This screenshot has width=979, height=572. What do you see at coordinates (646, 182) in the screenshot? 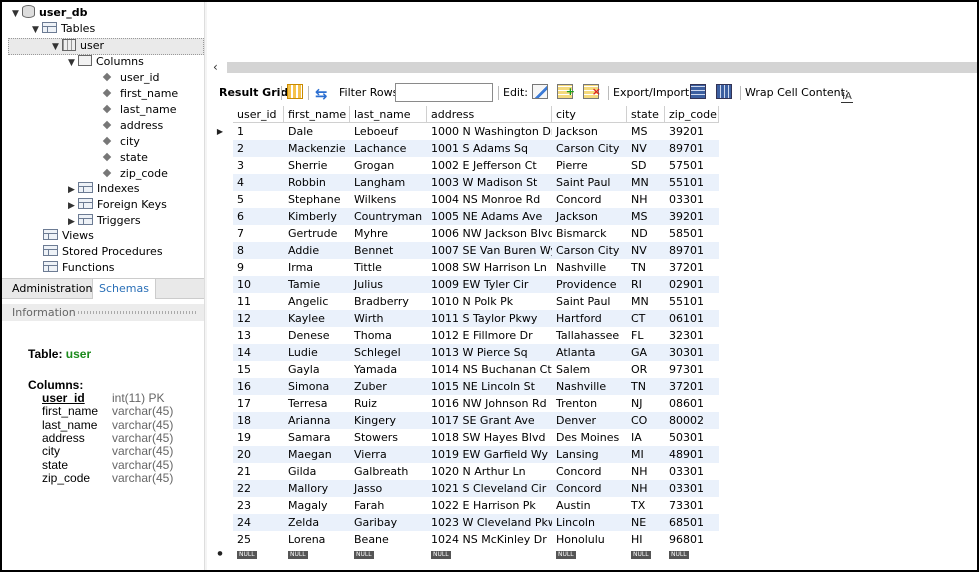
I see `grid-cell: MN` at bounding box center [646, 182].